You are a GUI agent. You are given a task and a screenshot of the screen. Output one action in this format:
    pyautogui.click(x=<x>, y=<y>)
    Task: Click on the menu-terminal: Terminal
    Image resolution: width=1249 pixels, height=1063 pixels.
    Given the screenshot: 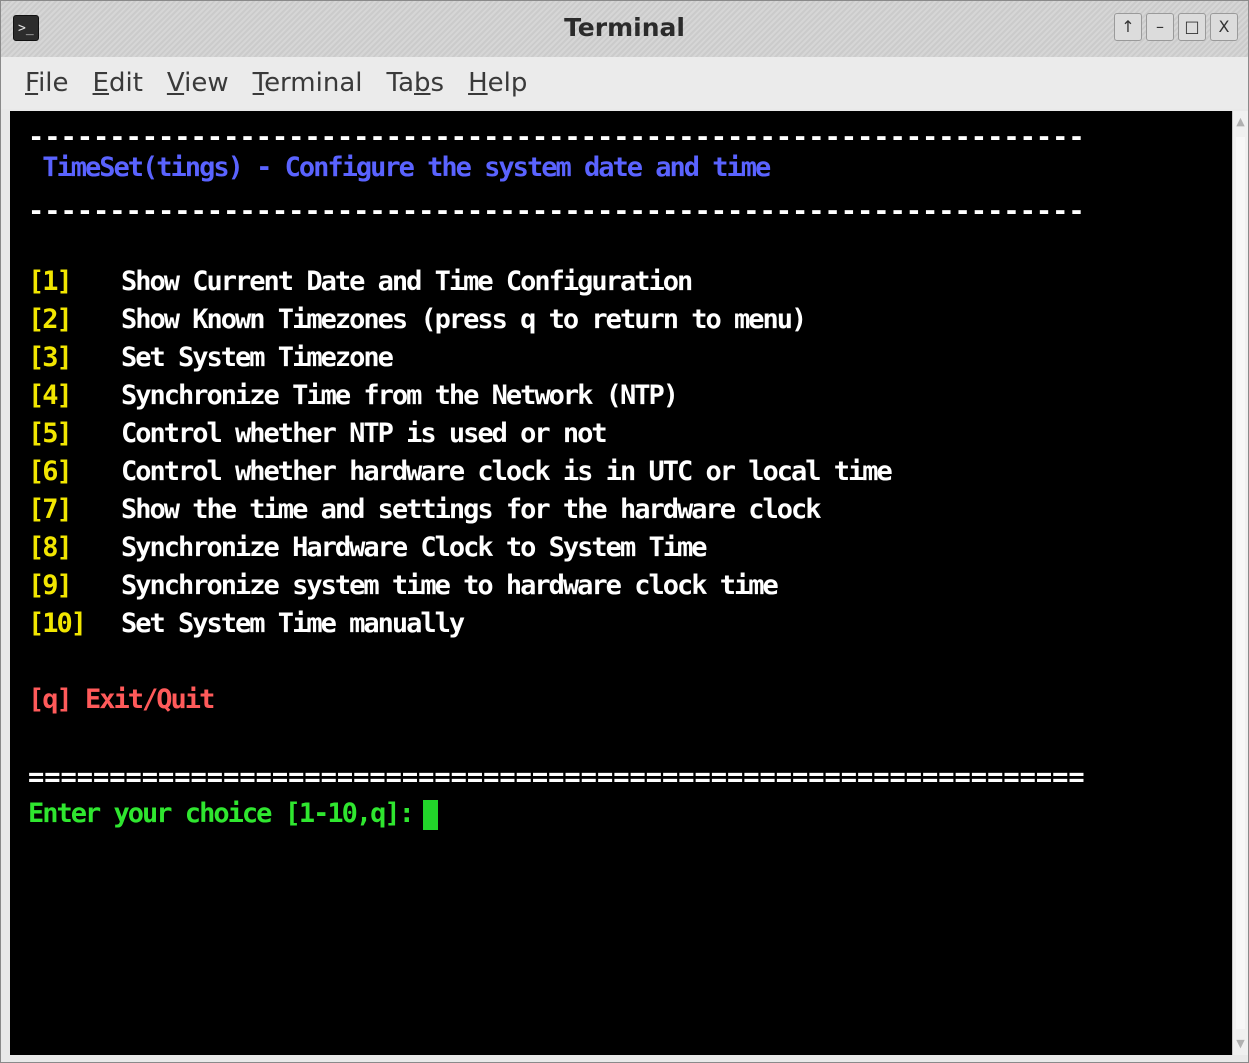 What is the action you would take?
    pyautogui.click(x=308, y=83)
    